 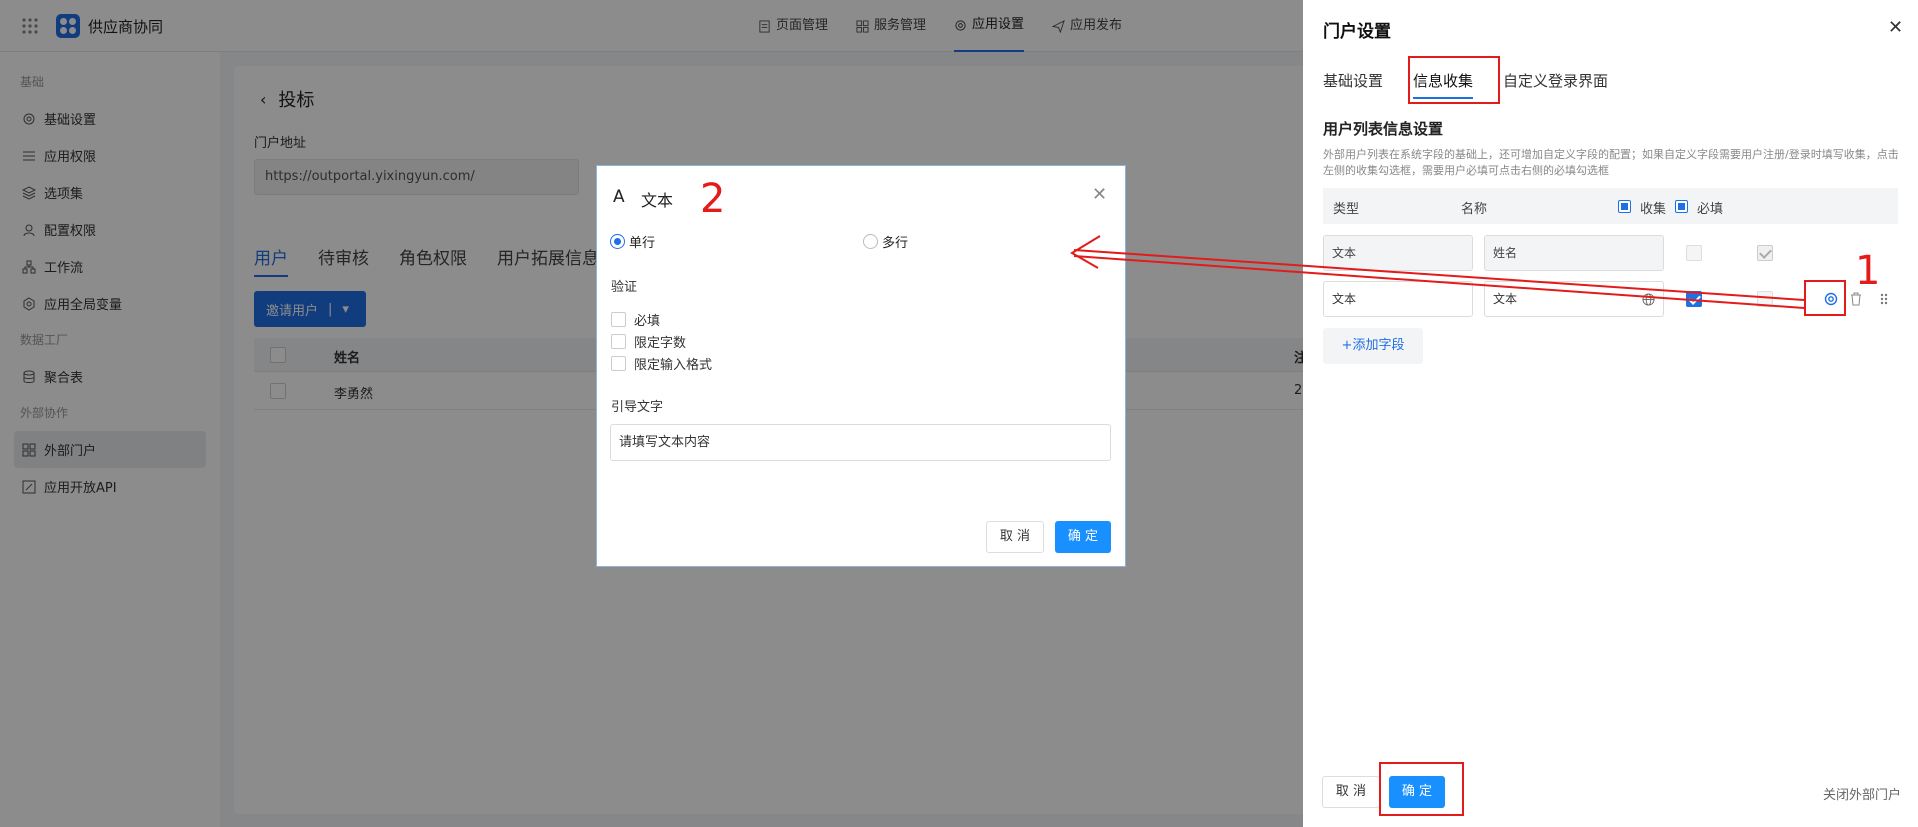 What do you see at coordinates (1417, 792) in the screenshot?
I see `drawer-confirm-button: 确 定` at bounding box center [1417, 792].